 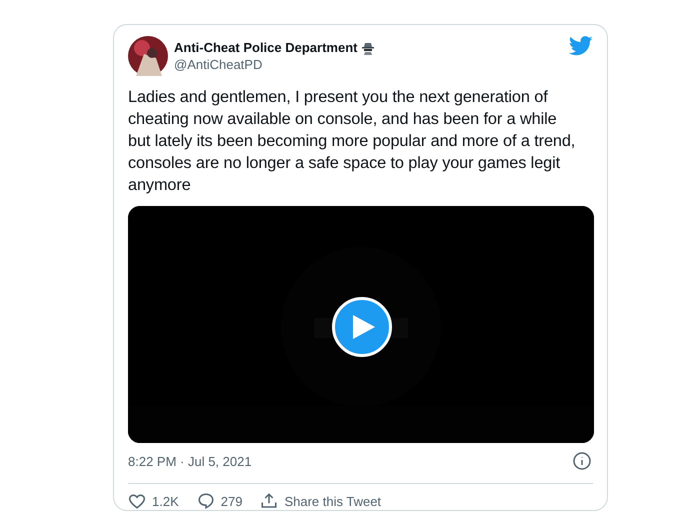 I want to click on share-button: Share this Tweet, so click(x=321, y=501).